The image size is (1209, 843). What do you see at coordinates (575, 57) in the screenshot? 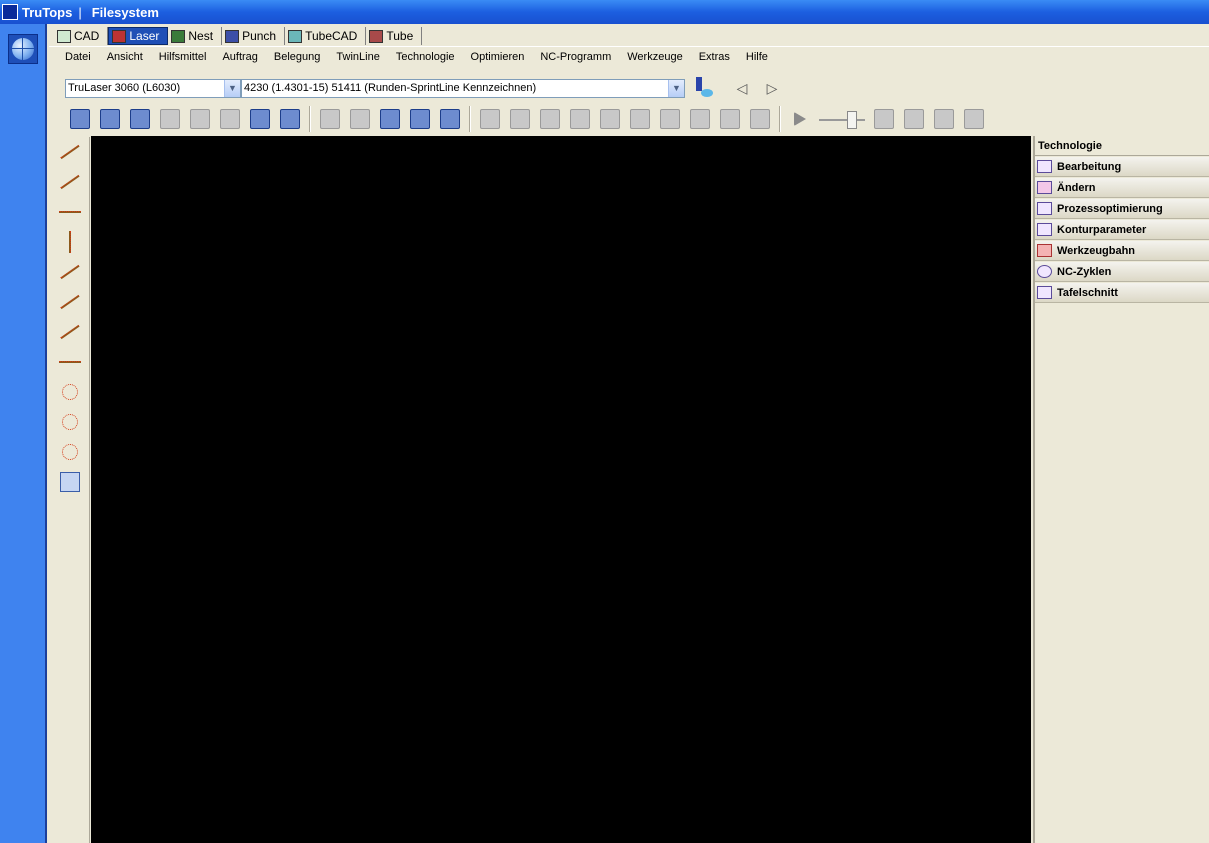
I see `menu-nc-programm: NC-Programm` at bounding box center [575, 57].